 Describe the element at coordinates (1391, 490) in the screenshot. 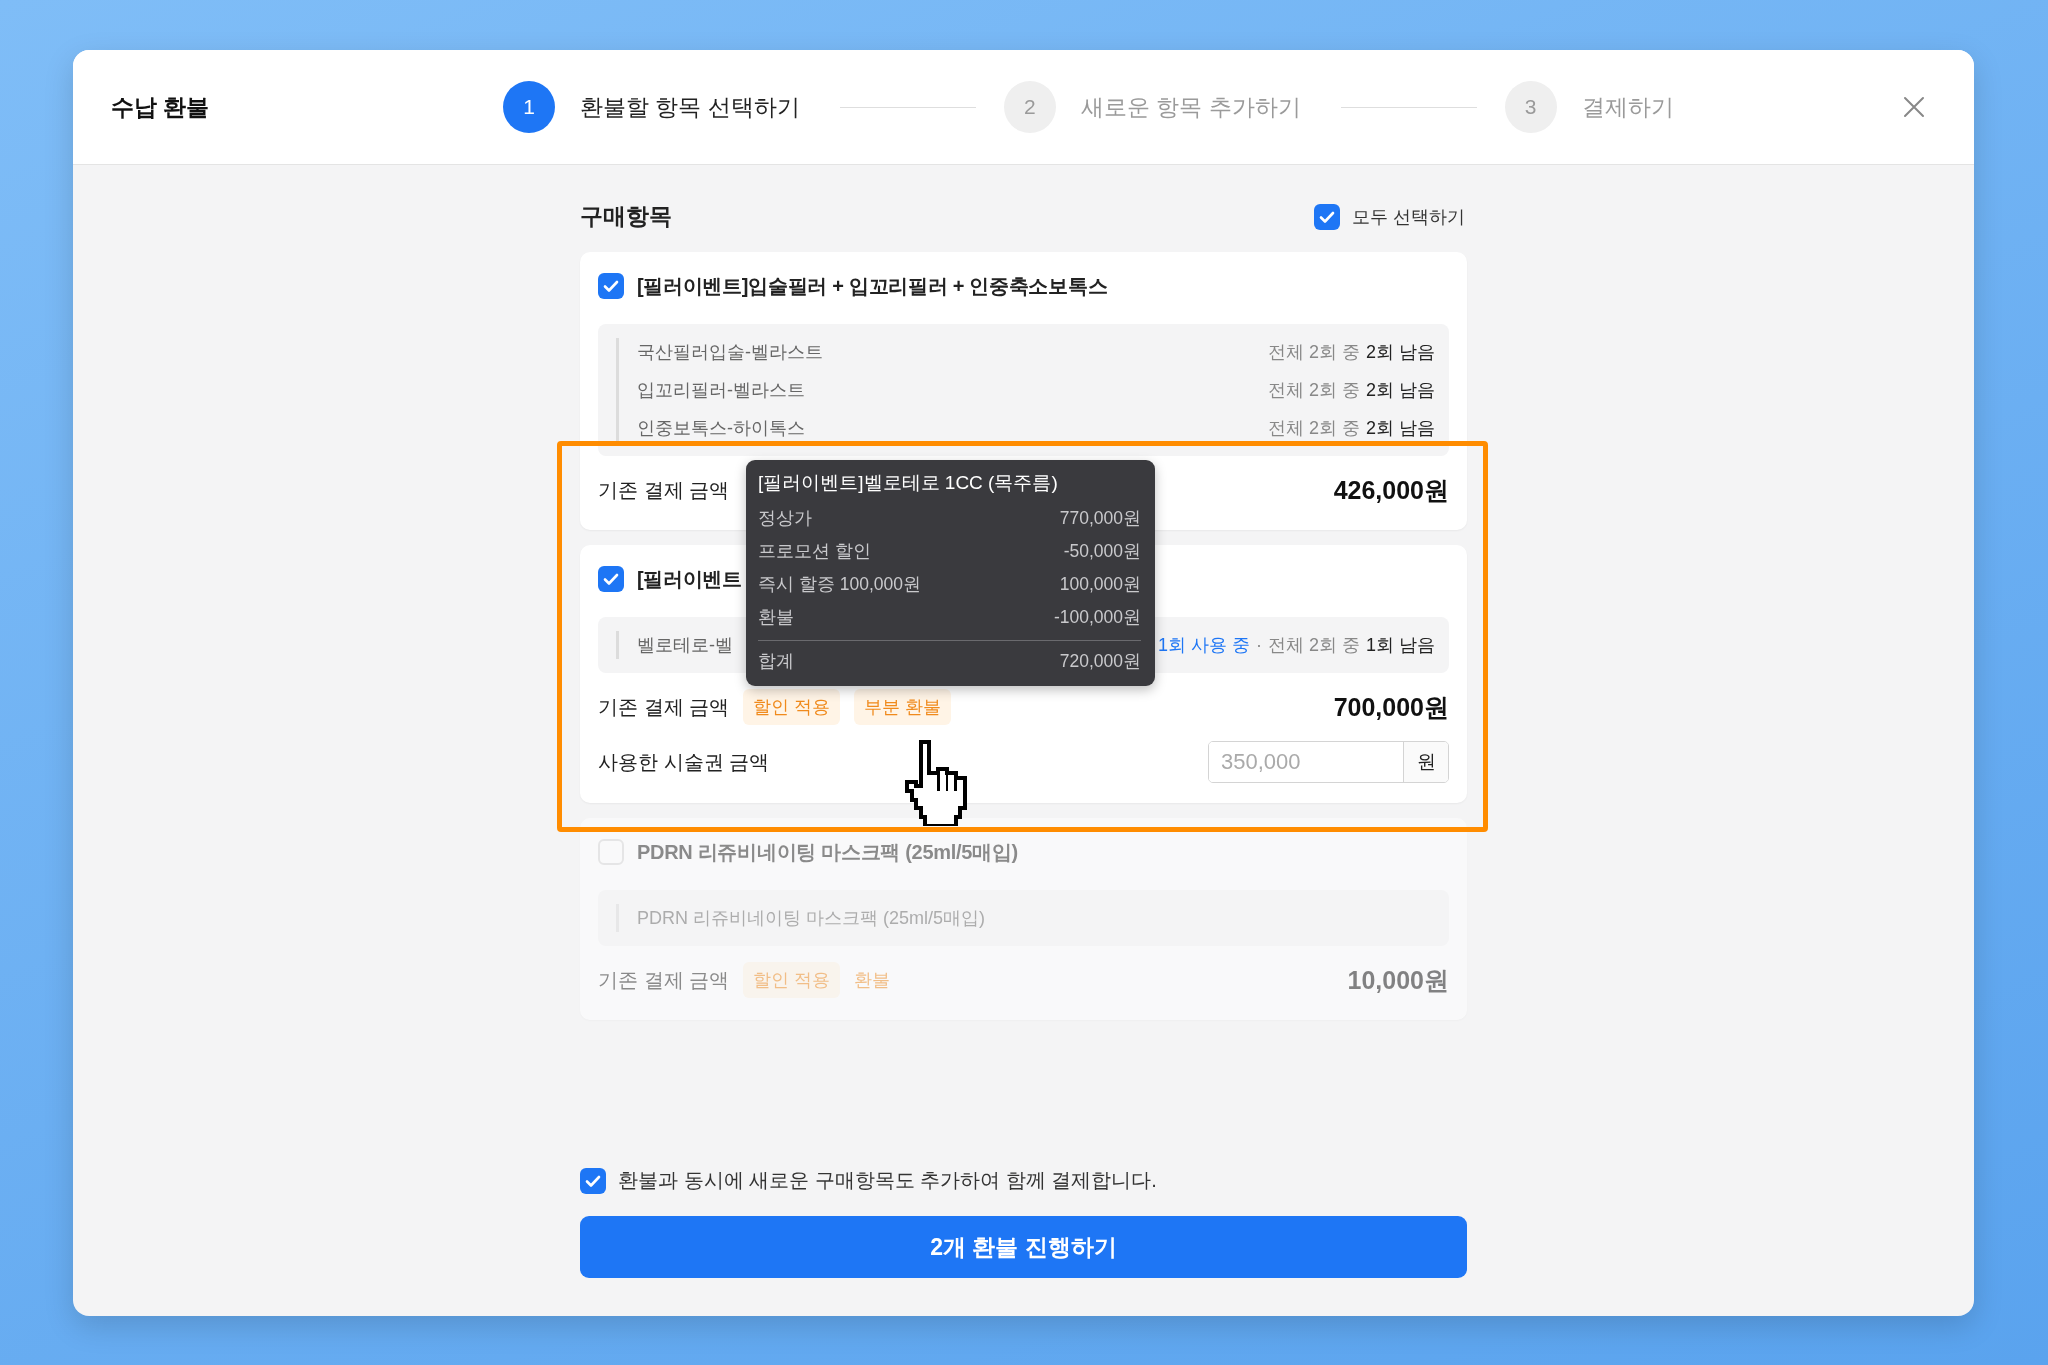

I see `price-amount: 426,000원` at that location.